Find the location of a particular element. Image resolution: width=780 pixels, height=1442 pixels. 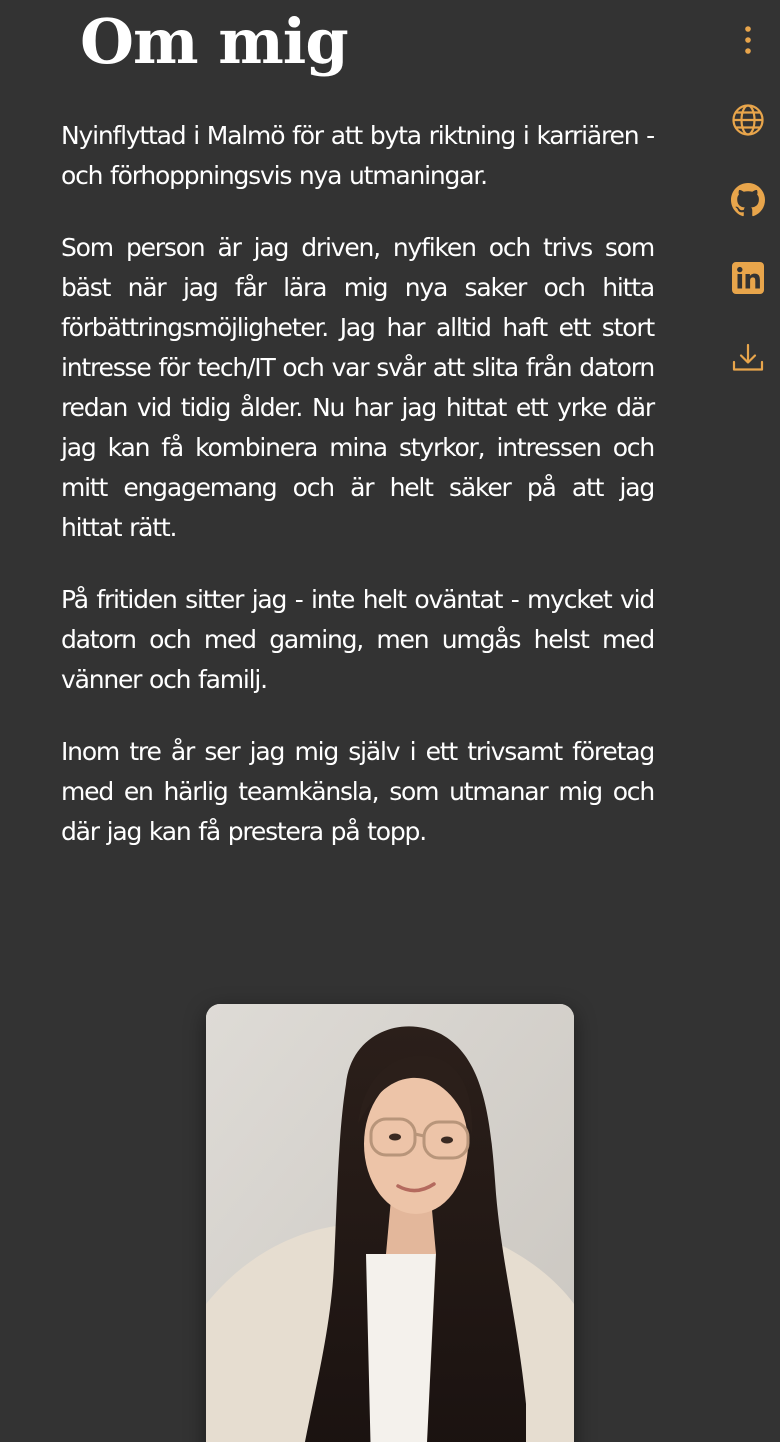

more-vertical-icon is located at coordinates (748, 40).